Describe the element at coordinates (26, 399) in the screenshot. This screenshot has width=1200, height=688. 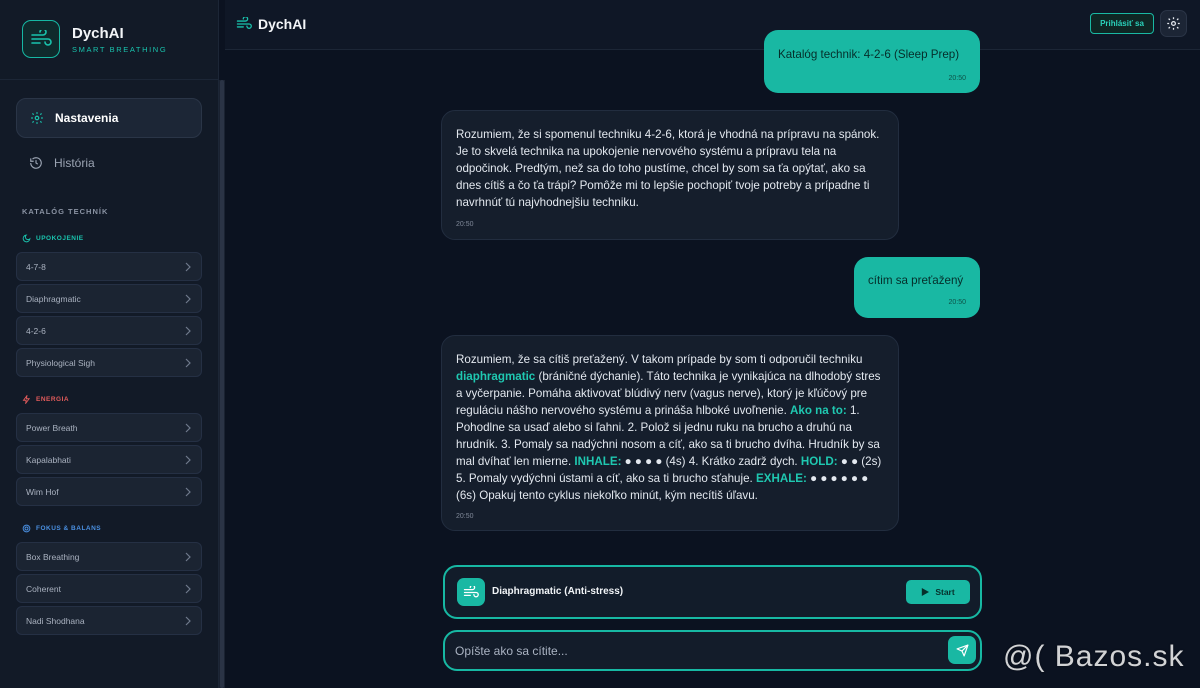
I see `bolt-icon` at that location.